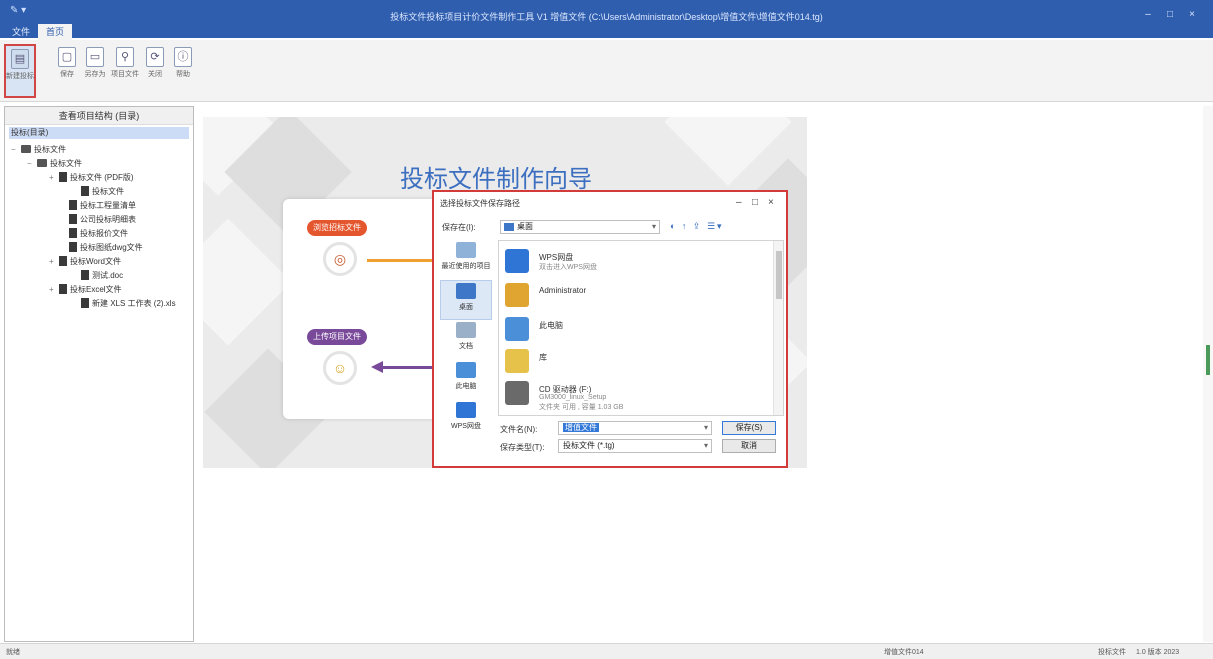 The width and height of the screenshot is (1213, 659). I want to click on new-bid-button: ▤ 新建投标, so click(20, 71).